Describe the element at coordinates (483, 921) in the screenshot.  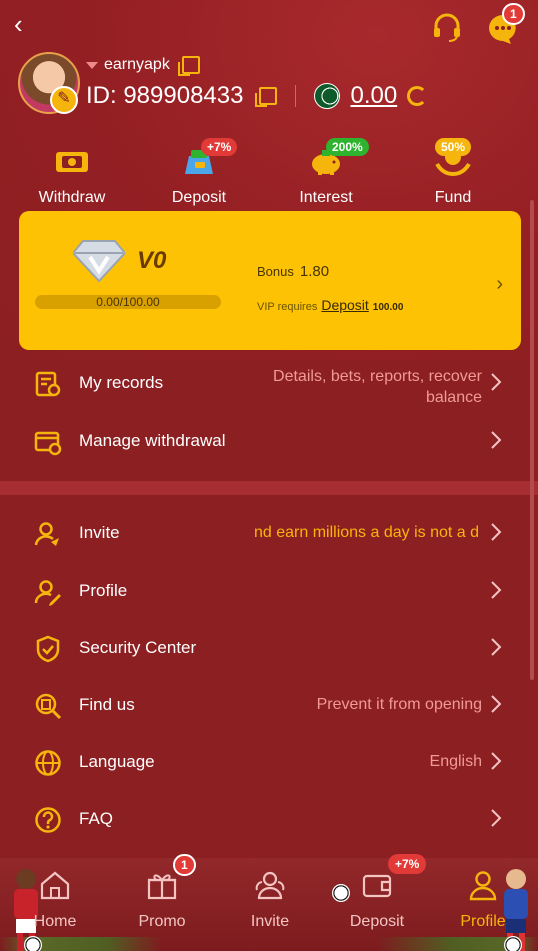
I see `nav-label: Profile` at that location.